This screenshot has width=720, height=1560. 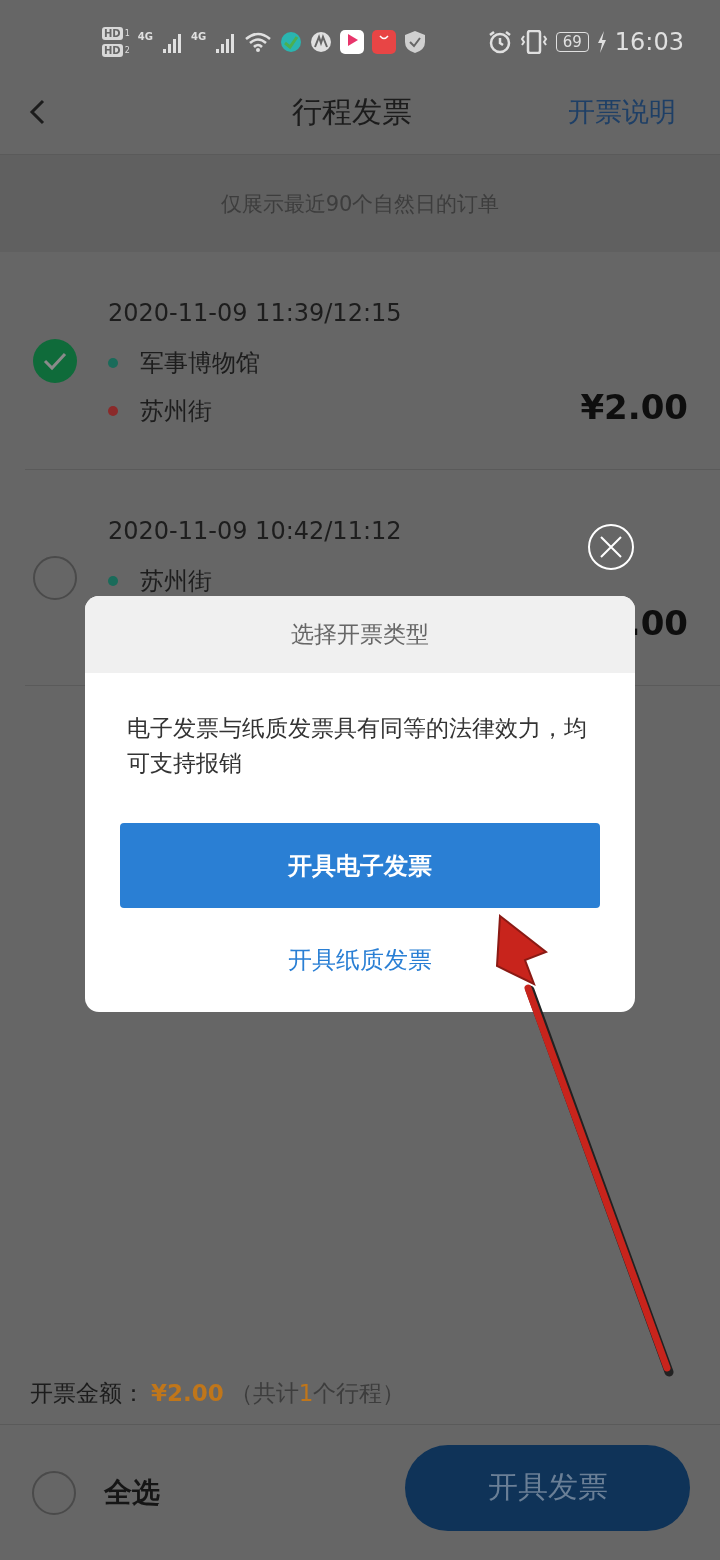 What do you see at coordinates (291, 42) in the screenshot?
I see `globe-app-icon` at bounding box center [291, 42].